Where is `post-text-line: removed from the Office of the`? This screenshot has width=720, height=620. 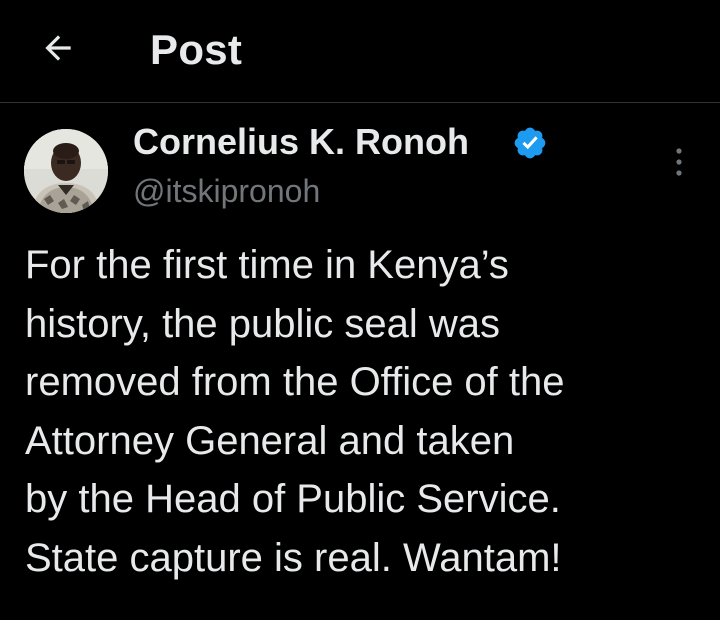
post-text-line: removed from the Office of the is located at coordinates (295, 382).